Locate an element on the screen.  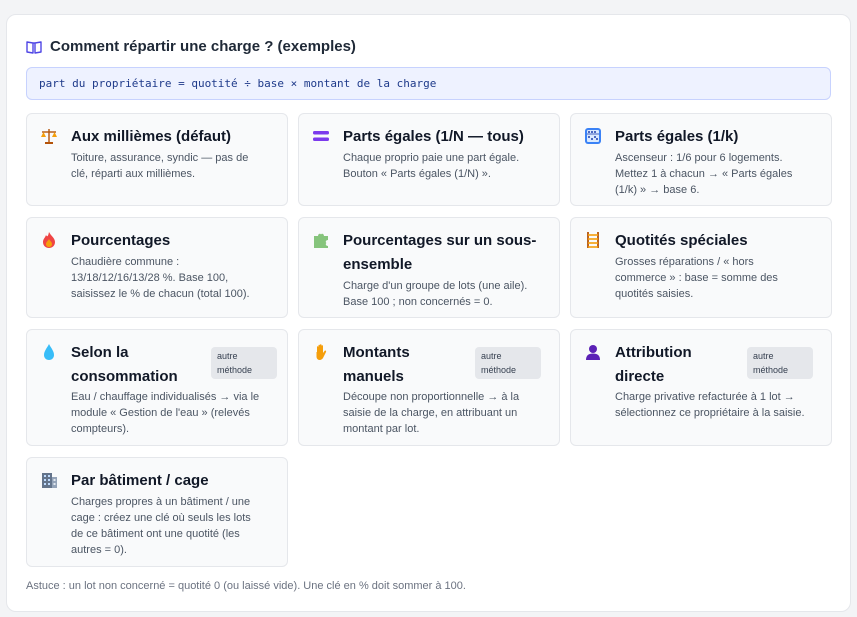
open-book-icon is located at coordinates (34, 47).